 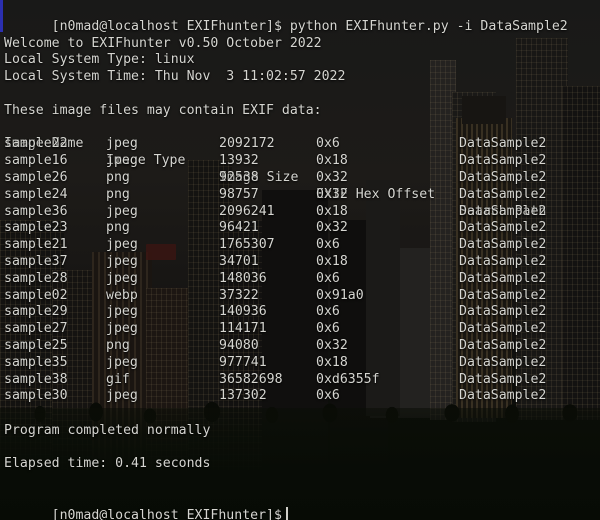 I want to click on table-row: sample37 jpeg 34701 0x18 DataSample2, so click(x=300, y=262).